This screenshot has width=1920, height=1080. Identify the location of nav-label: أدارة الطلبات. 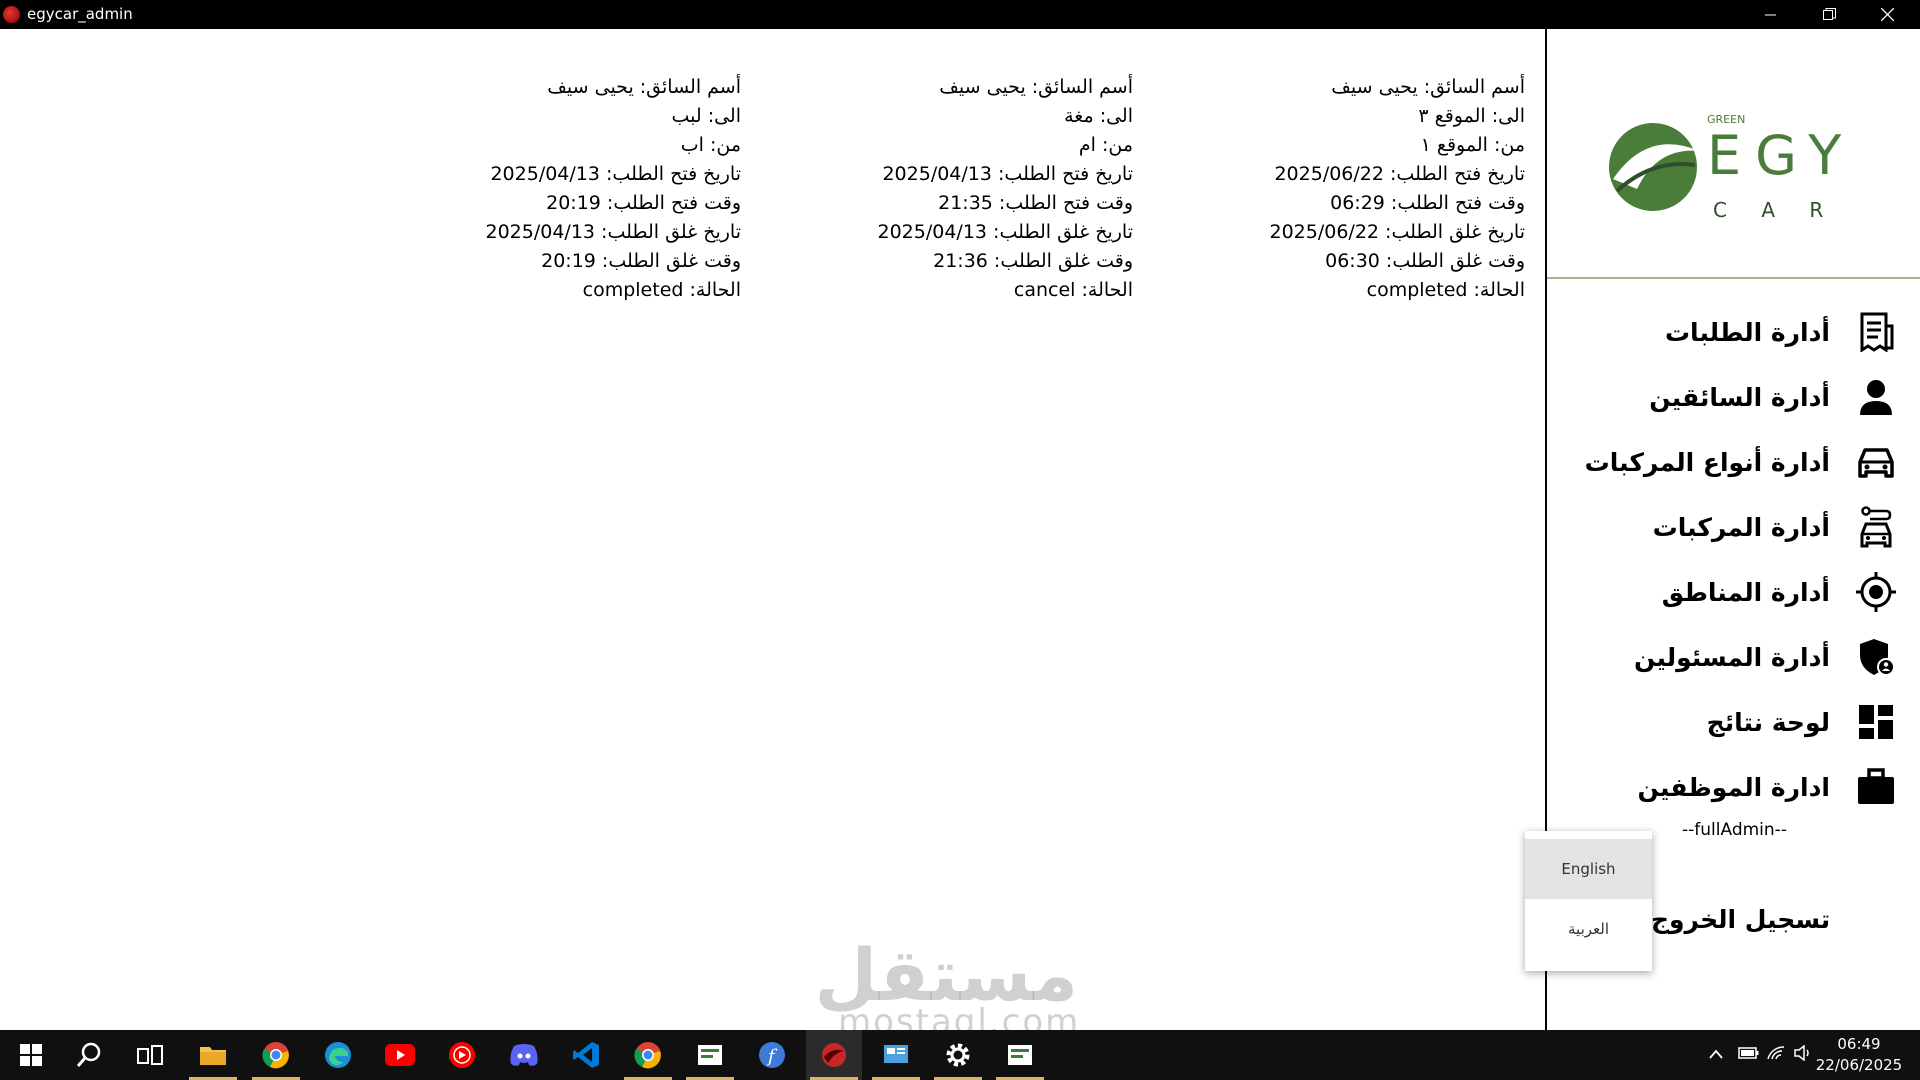
(1747, 332).